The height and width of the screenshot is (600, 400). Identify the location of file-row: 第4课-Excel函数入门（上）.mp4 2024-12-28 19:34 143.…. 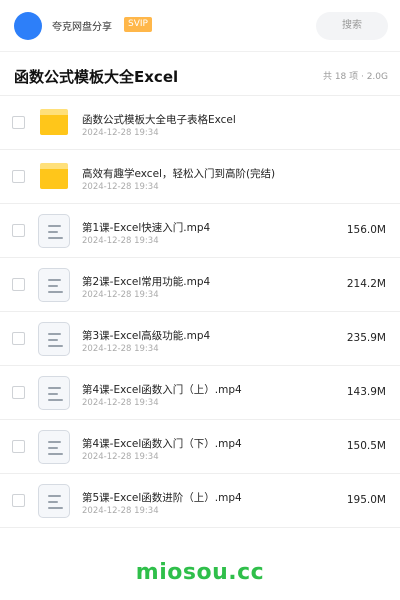
(200, 393).